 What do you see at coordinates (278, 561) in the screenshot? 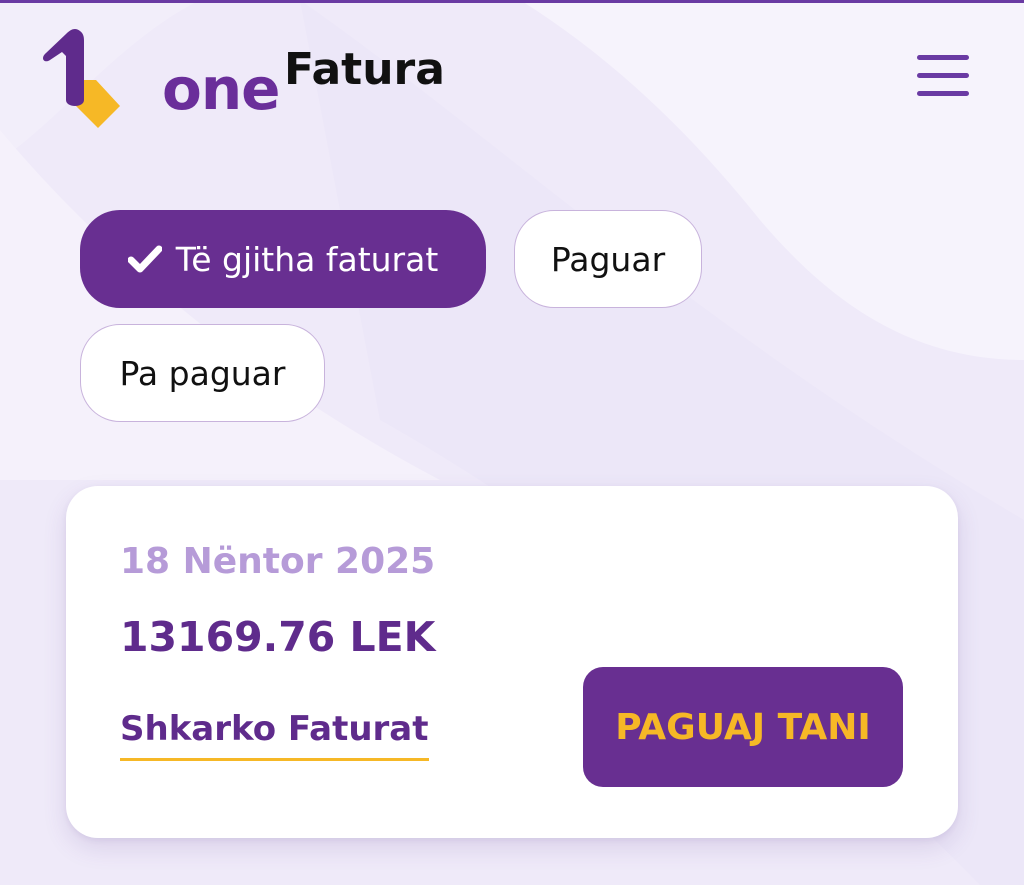
I see `invoice-date: 18 Nëntor 2025` at bounding box center [278, 561].